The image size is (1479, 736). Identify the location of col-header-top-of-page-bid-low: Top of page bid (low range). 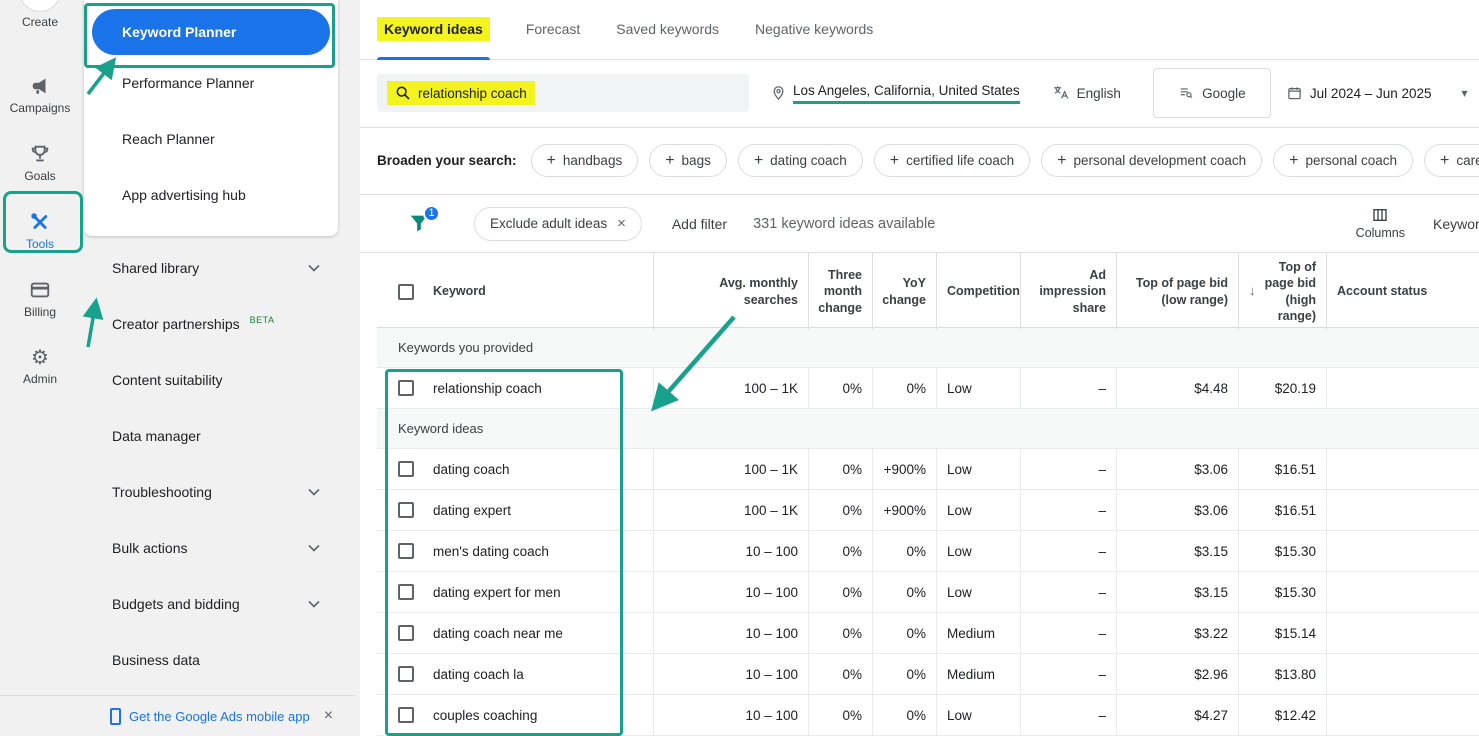
(1177, 291).